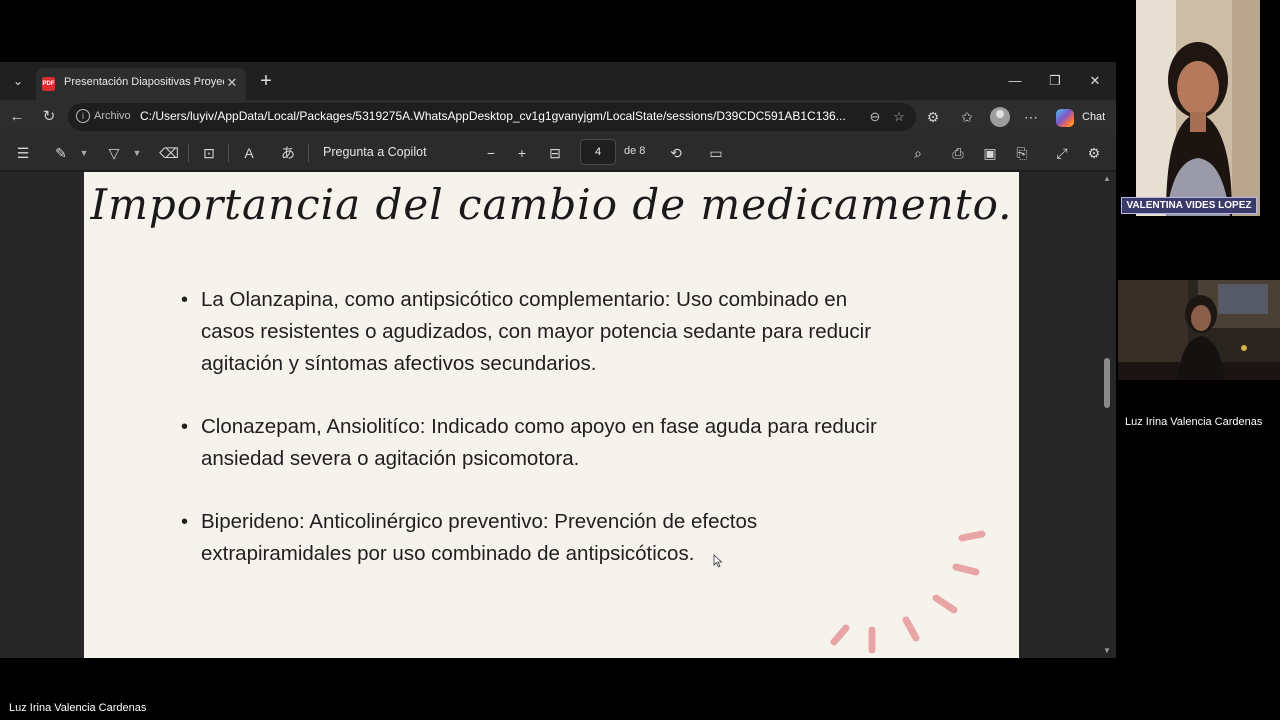 The width and height of the screenshot is (1280, 720). I want to click on more-menu-icon: ⋯, so click(1031, 117).